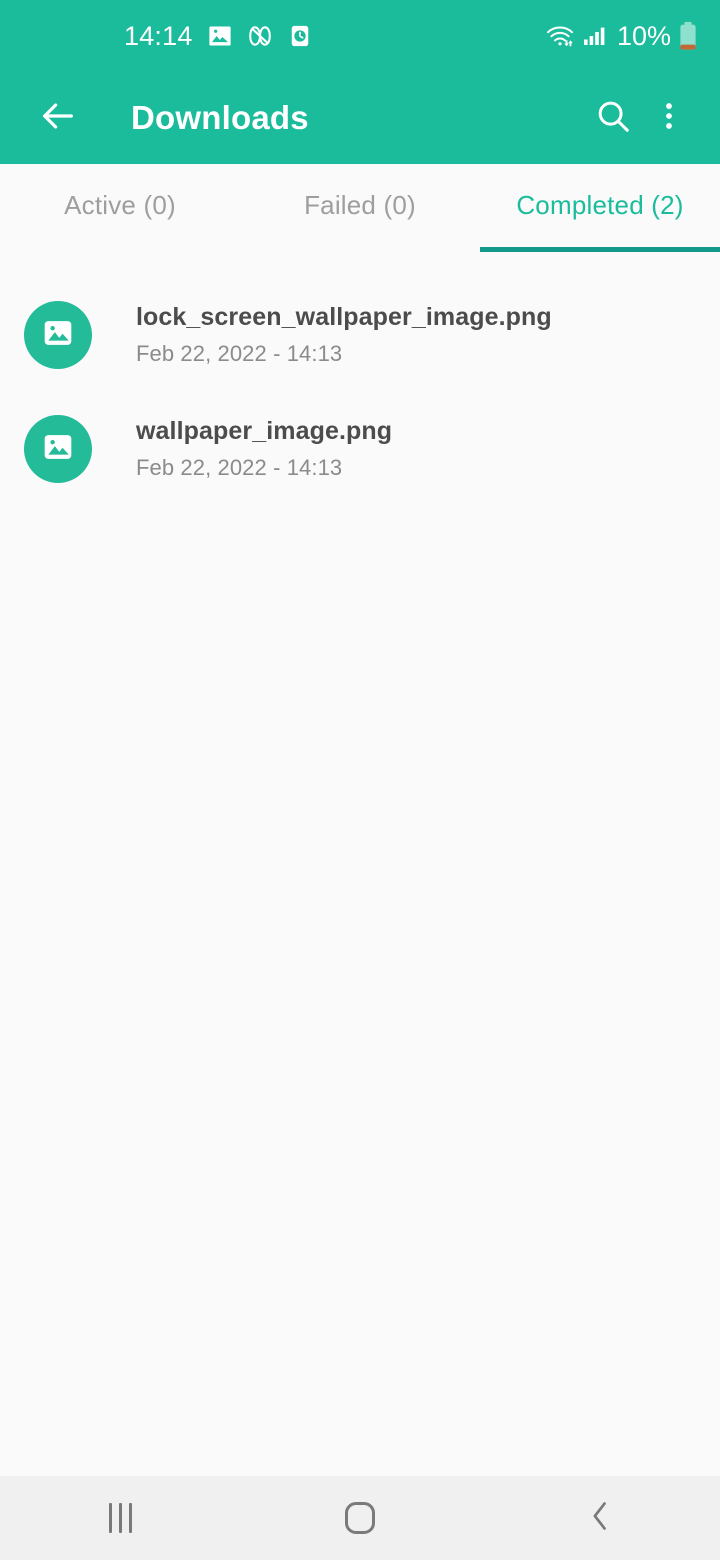  I want to click on back-nav-button, so click(600, 1518).